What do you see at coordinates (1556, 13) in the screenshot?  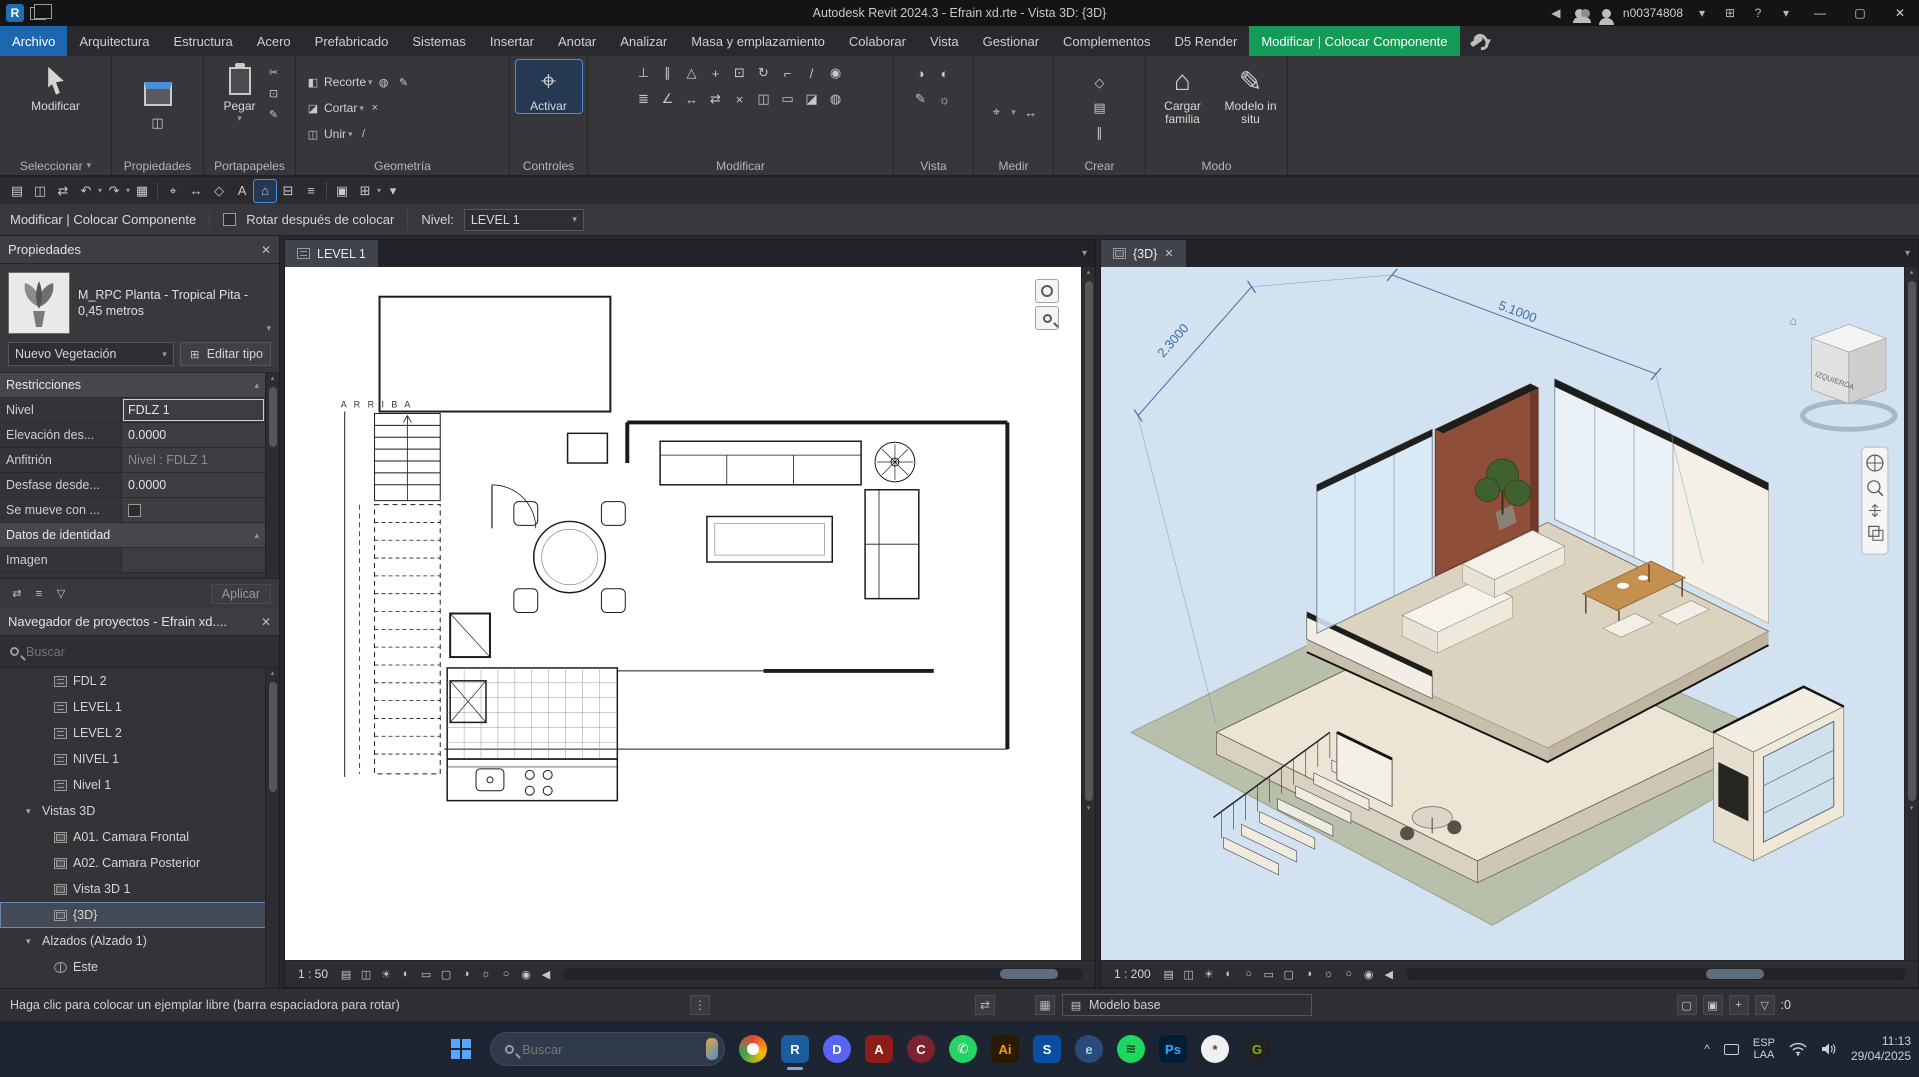 I see `search-collapse-icon: ◀` at bounding box center [1556, 13].